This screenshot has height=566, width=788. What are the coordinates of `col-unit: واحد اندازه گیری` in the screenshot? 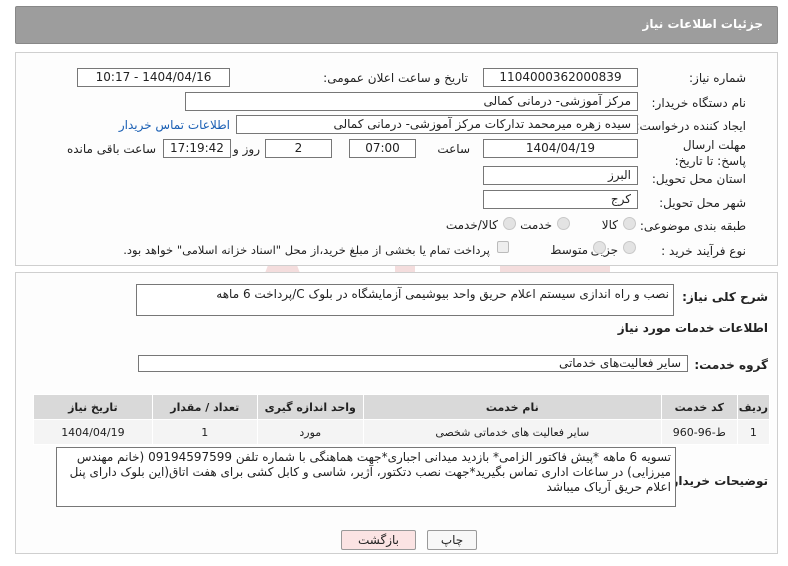 It's located at (310, 407).